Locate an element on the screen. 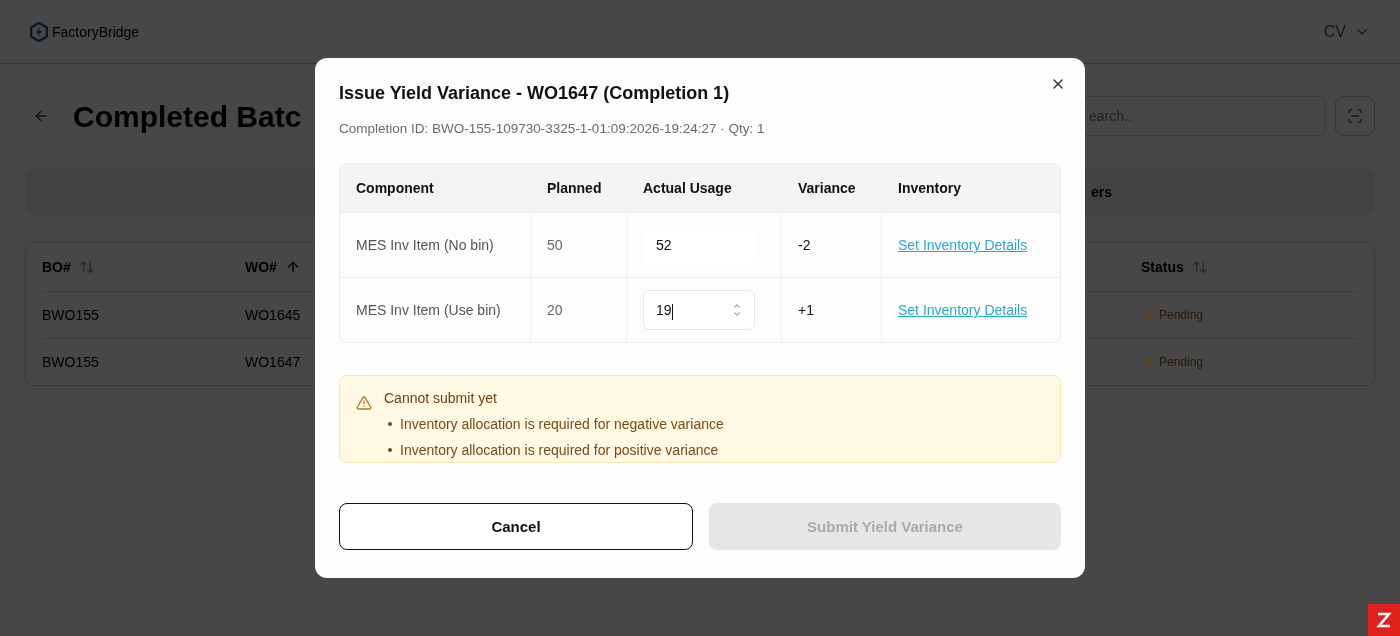 The width and height of the screenshot is (1400, 636). column-header: Inventory is located at coordinates (929, 188).